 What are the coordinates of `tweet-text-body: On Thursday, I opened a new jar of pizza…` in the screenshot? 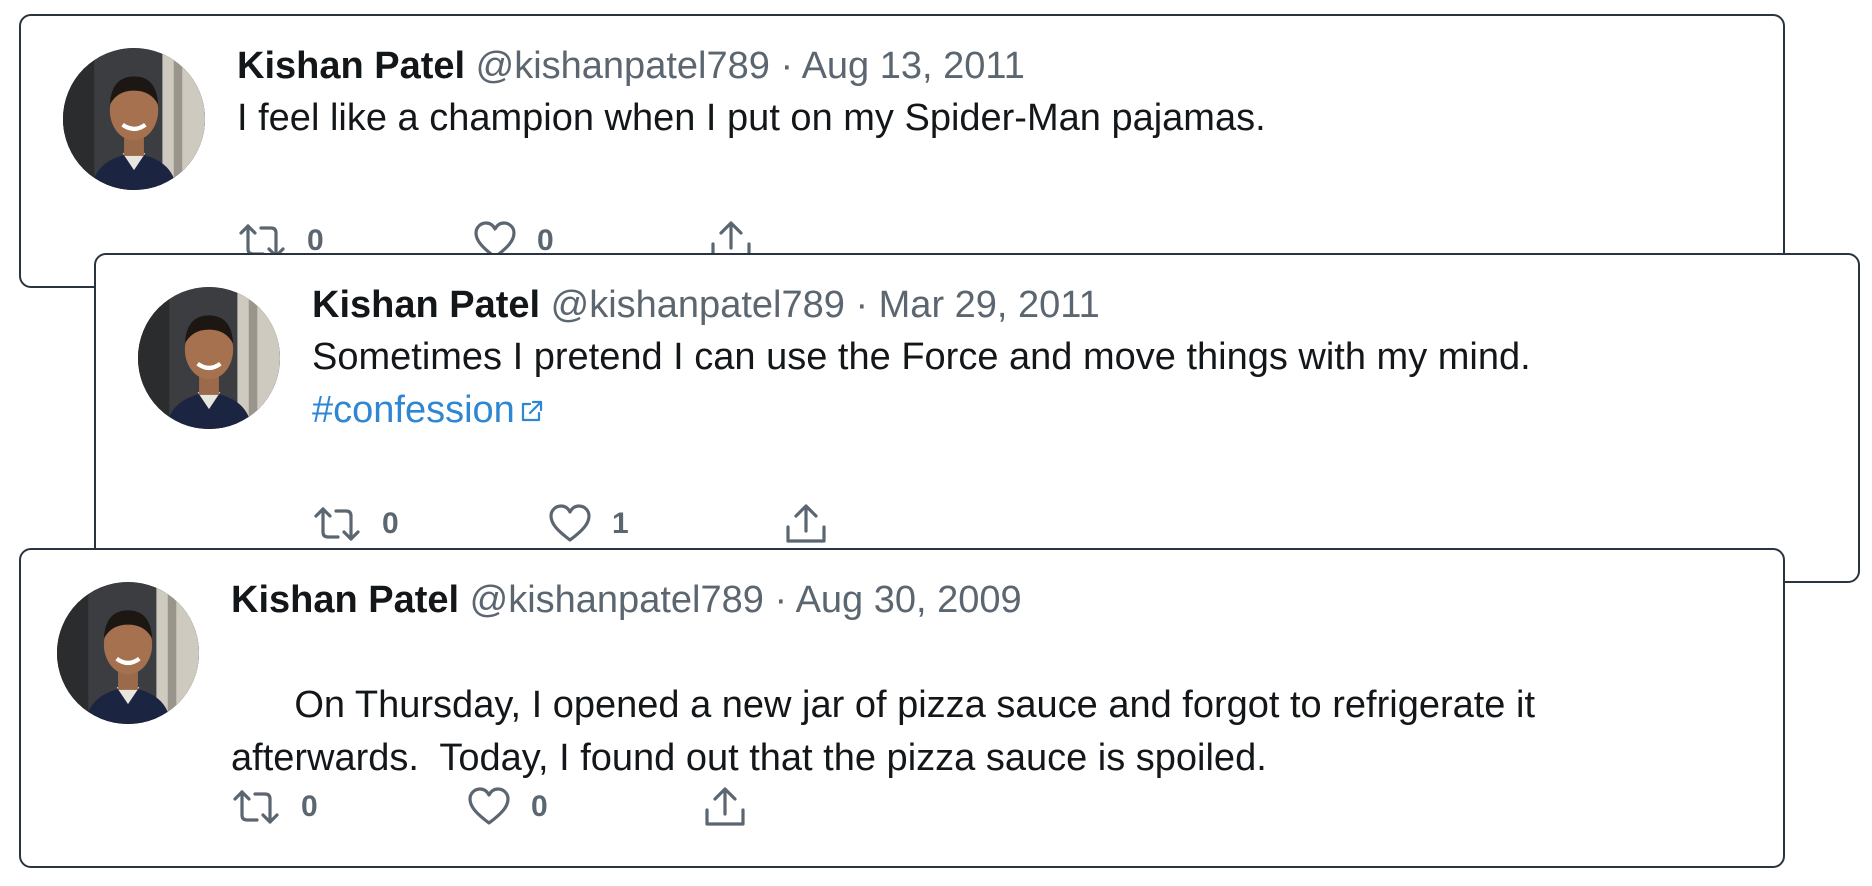 It's located at (888, 731).